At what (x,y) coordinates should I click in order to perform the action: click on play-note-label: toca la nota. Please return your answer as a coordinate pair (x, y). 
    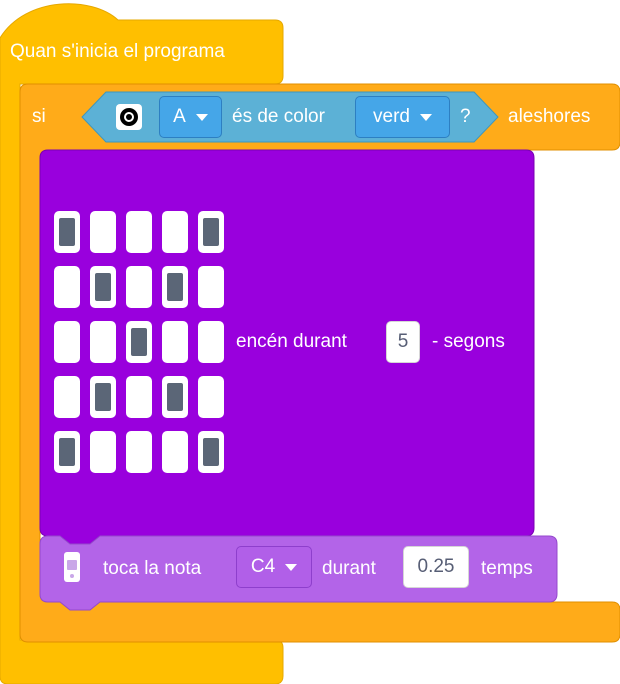
    Looking at the image, I should click on (152, 568).